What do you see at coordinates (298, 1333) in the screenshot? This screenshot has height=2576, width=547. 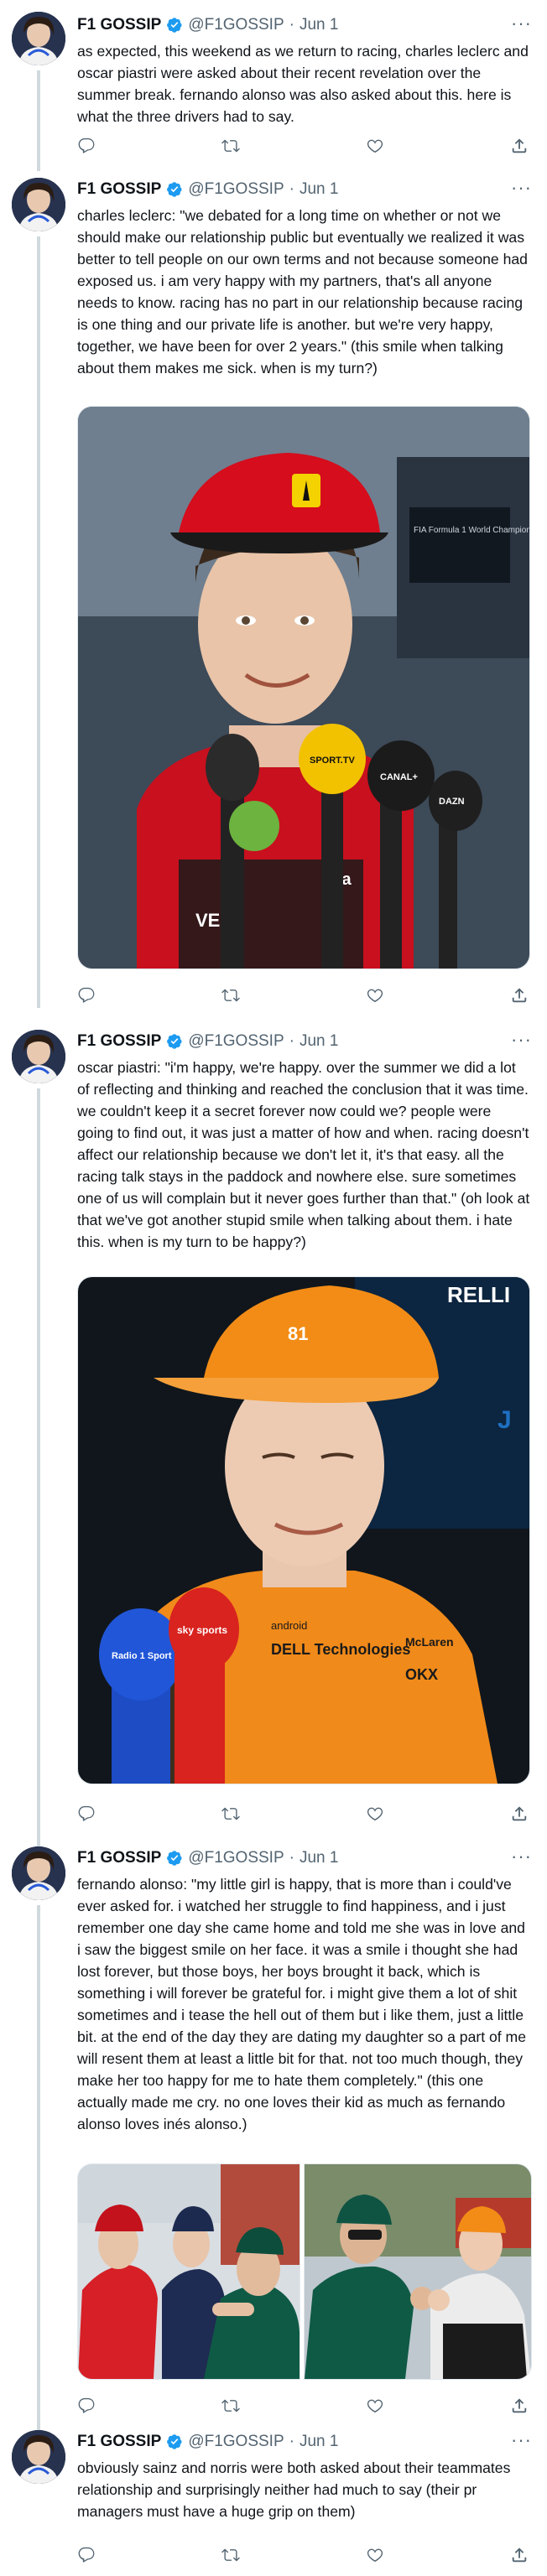 I see `cap-number: 81` at bounding box center [298, 1333].